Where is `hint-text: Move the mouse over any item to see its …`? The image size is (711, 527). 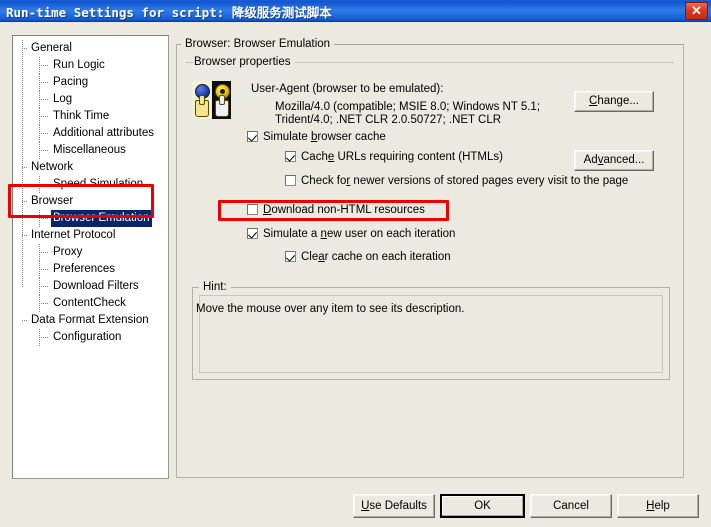
hint-text: Move the mouse over any item to see its … is located at coordinates (330, 309).